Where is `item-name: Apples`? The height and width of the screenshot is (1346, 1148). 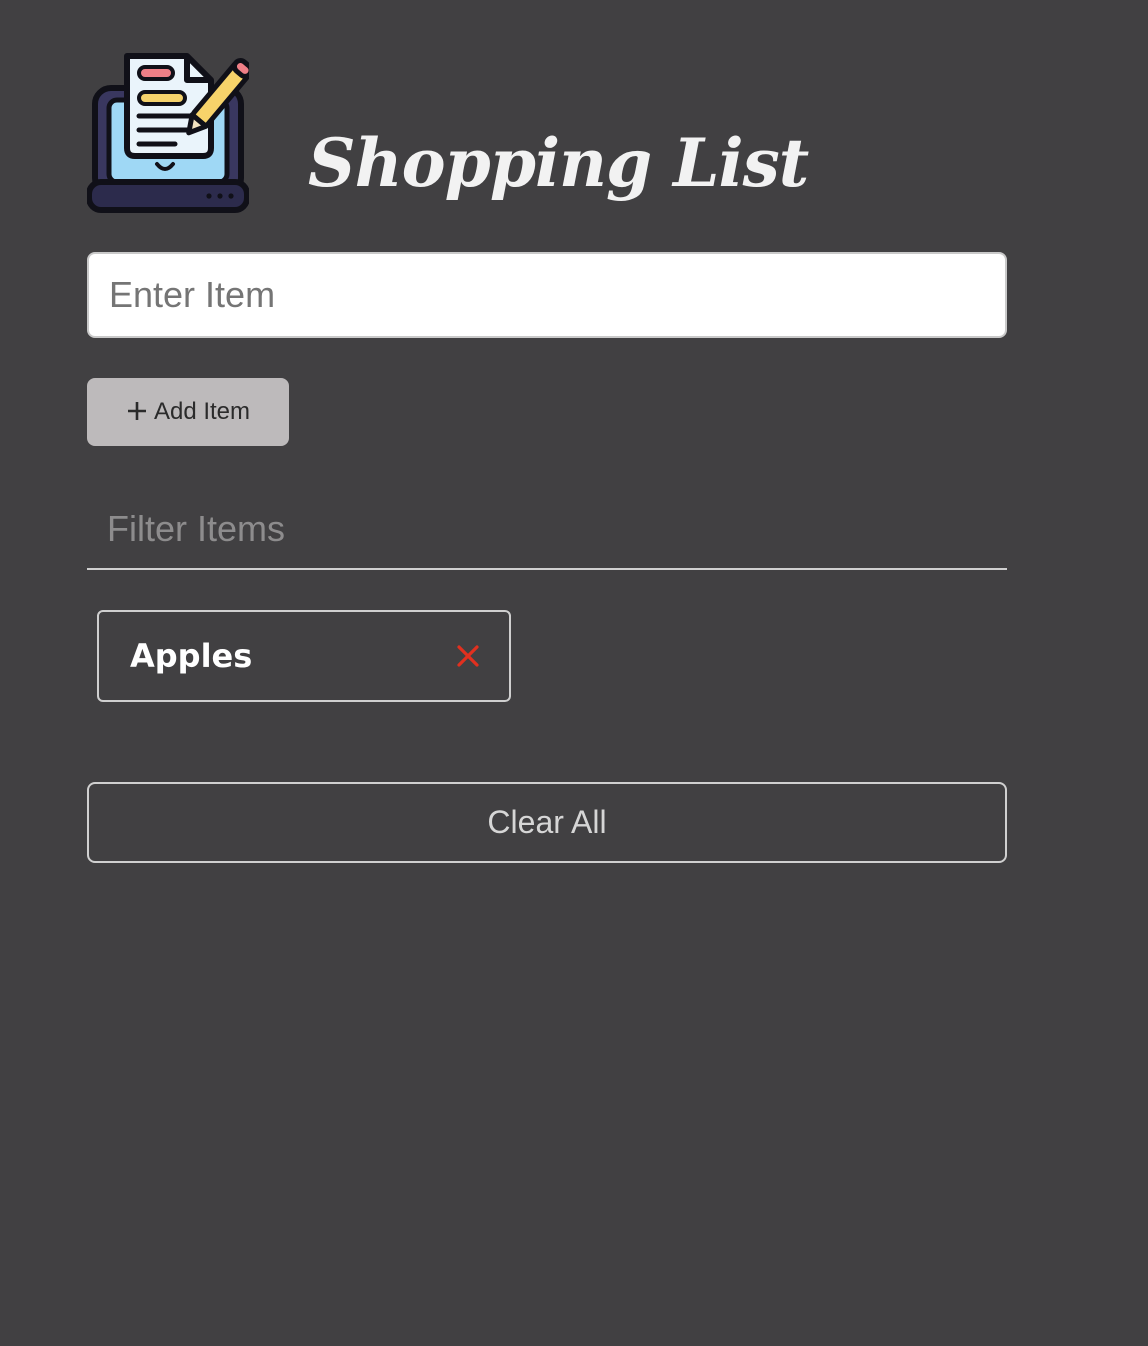
item-name: Apples is located at coordinates (191, 656).